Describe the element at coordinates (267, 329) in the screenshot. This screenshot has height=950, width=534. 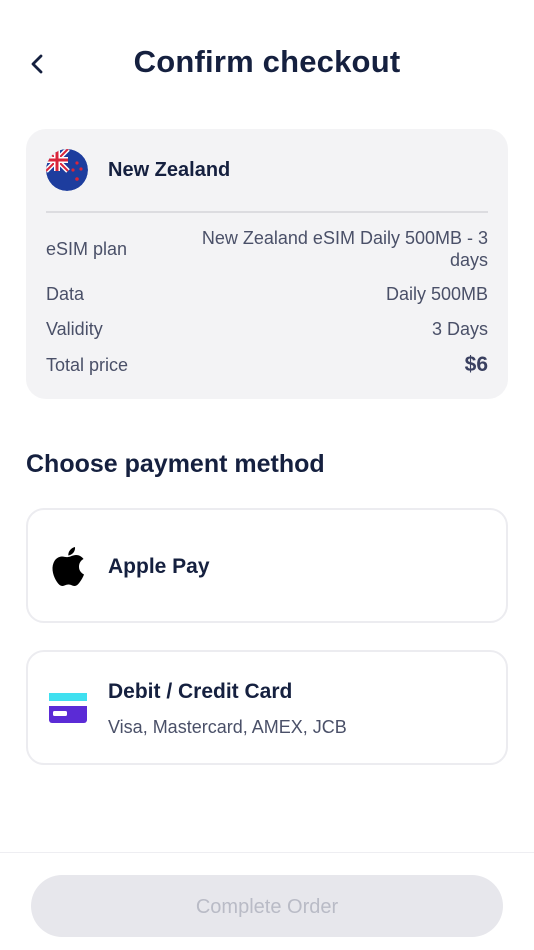
I see `summary-row-validity: Validity 3 Days` at that location.